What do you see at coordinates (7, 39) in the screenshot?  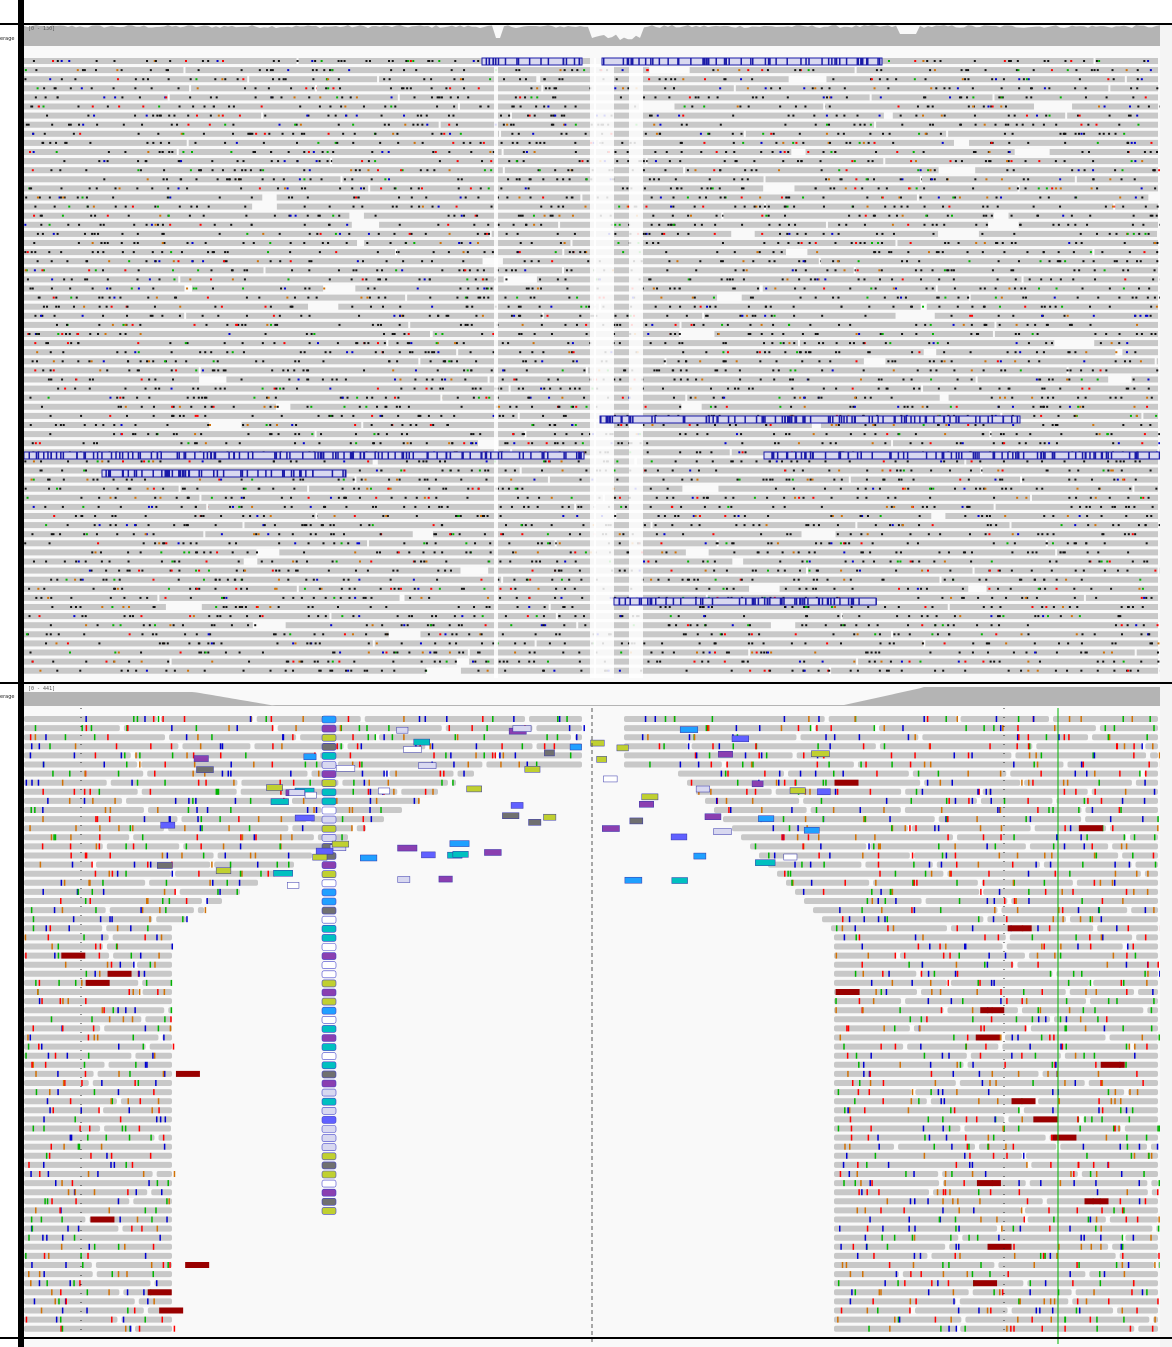 I see `coverage-track-label-top: erage` at bounding box center [7, 39].